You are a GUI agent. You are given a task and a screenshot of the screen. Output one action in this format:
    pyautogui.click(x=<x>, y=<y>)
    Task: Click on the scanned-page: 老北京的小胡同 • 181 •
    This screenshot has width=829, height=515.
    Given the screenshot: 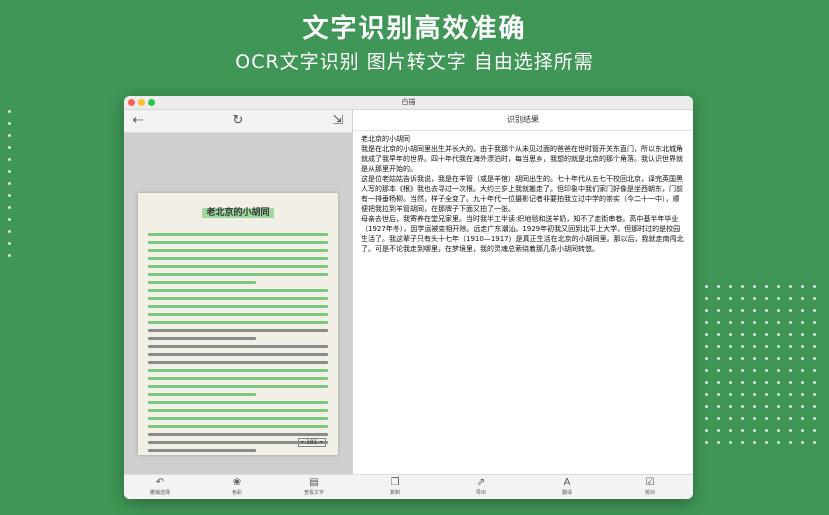 What is the action you would take?
    pyautogui.click(x=238, y=324)
    